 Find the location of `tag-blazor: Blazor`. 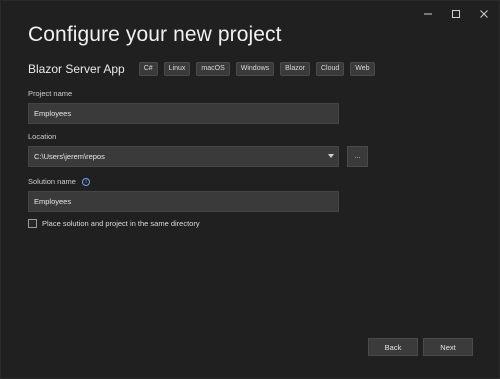

tag-blazor: Blazor is located at coordinates (295, 69).